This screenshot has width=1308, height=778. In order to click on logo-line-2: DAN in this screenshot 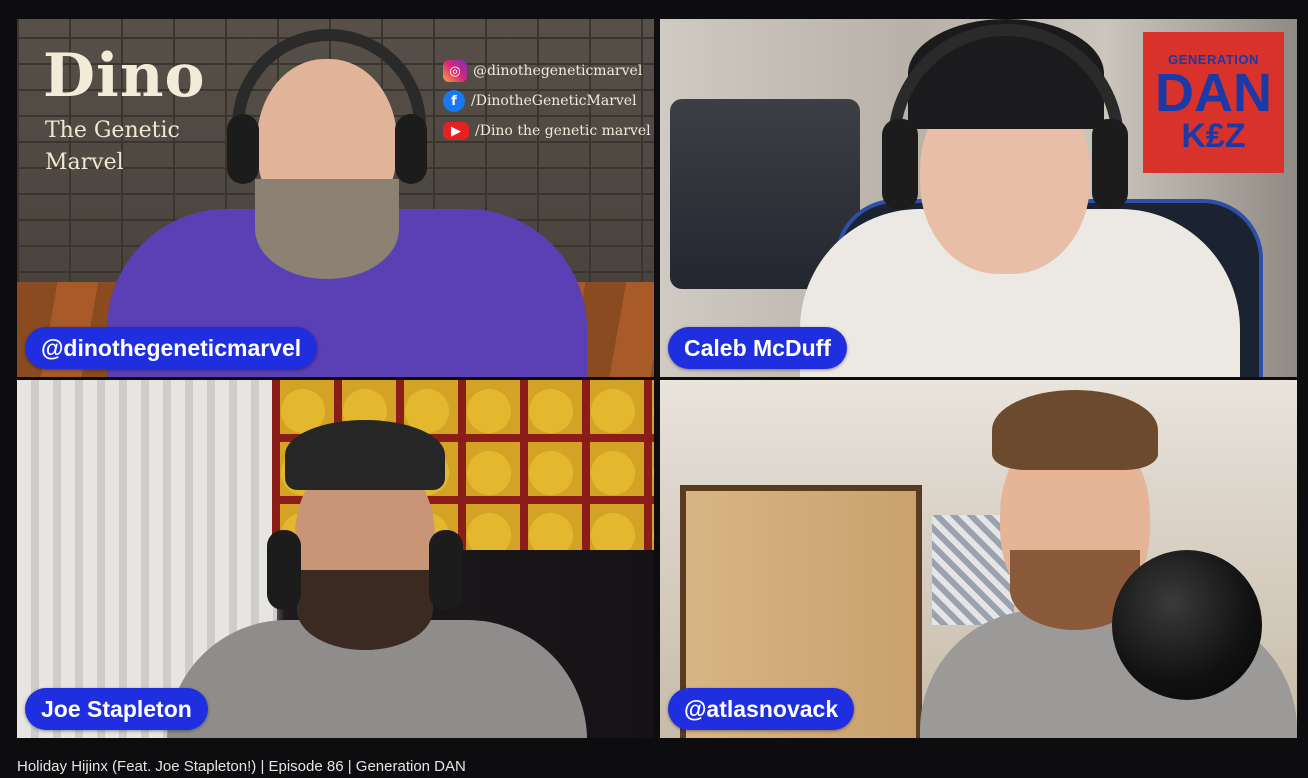, I will do `click(1213, 93)`.